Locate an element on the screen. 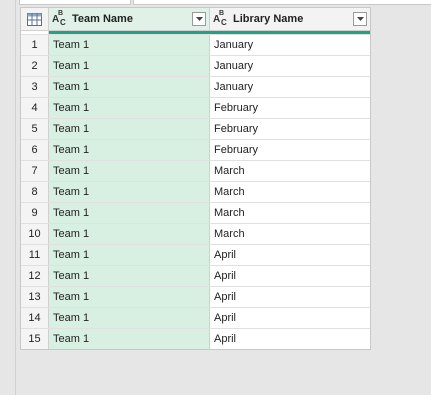 Image resolution: width=431 pixels, height=395 pixels. column-header-library-name: A B C Library Name is located at coordinates (290, 19).